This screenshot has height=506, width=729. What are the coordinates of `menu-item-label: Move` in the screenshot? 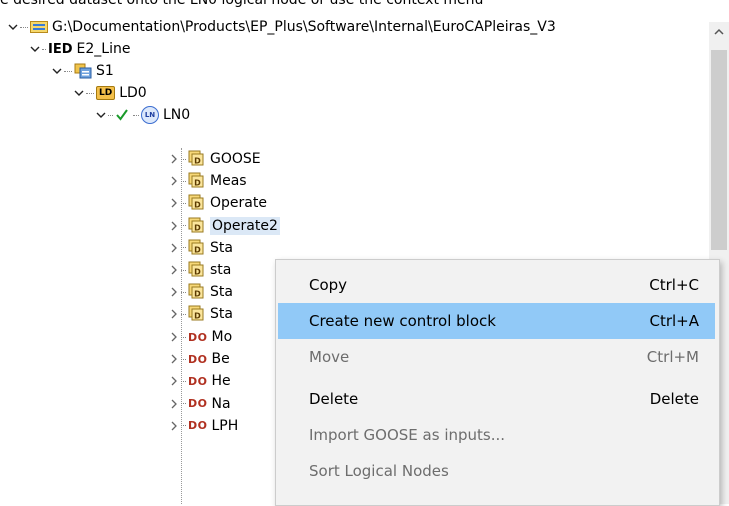 It's located at (329, 357).